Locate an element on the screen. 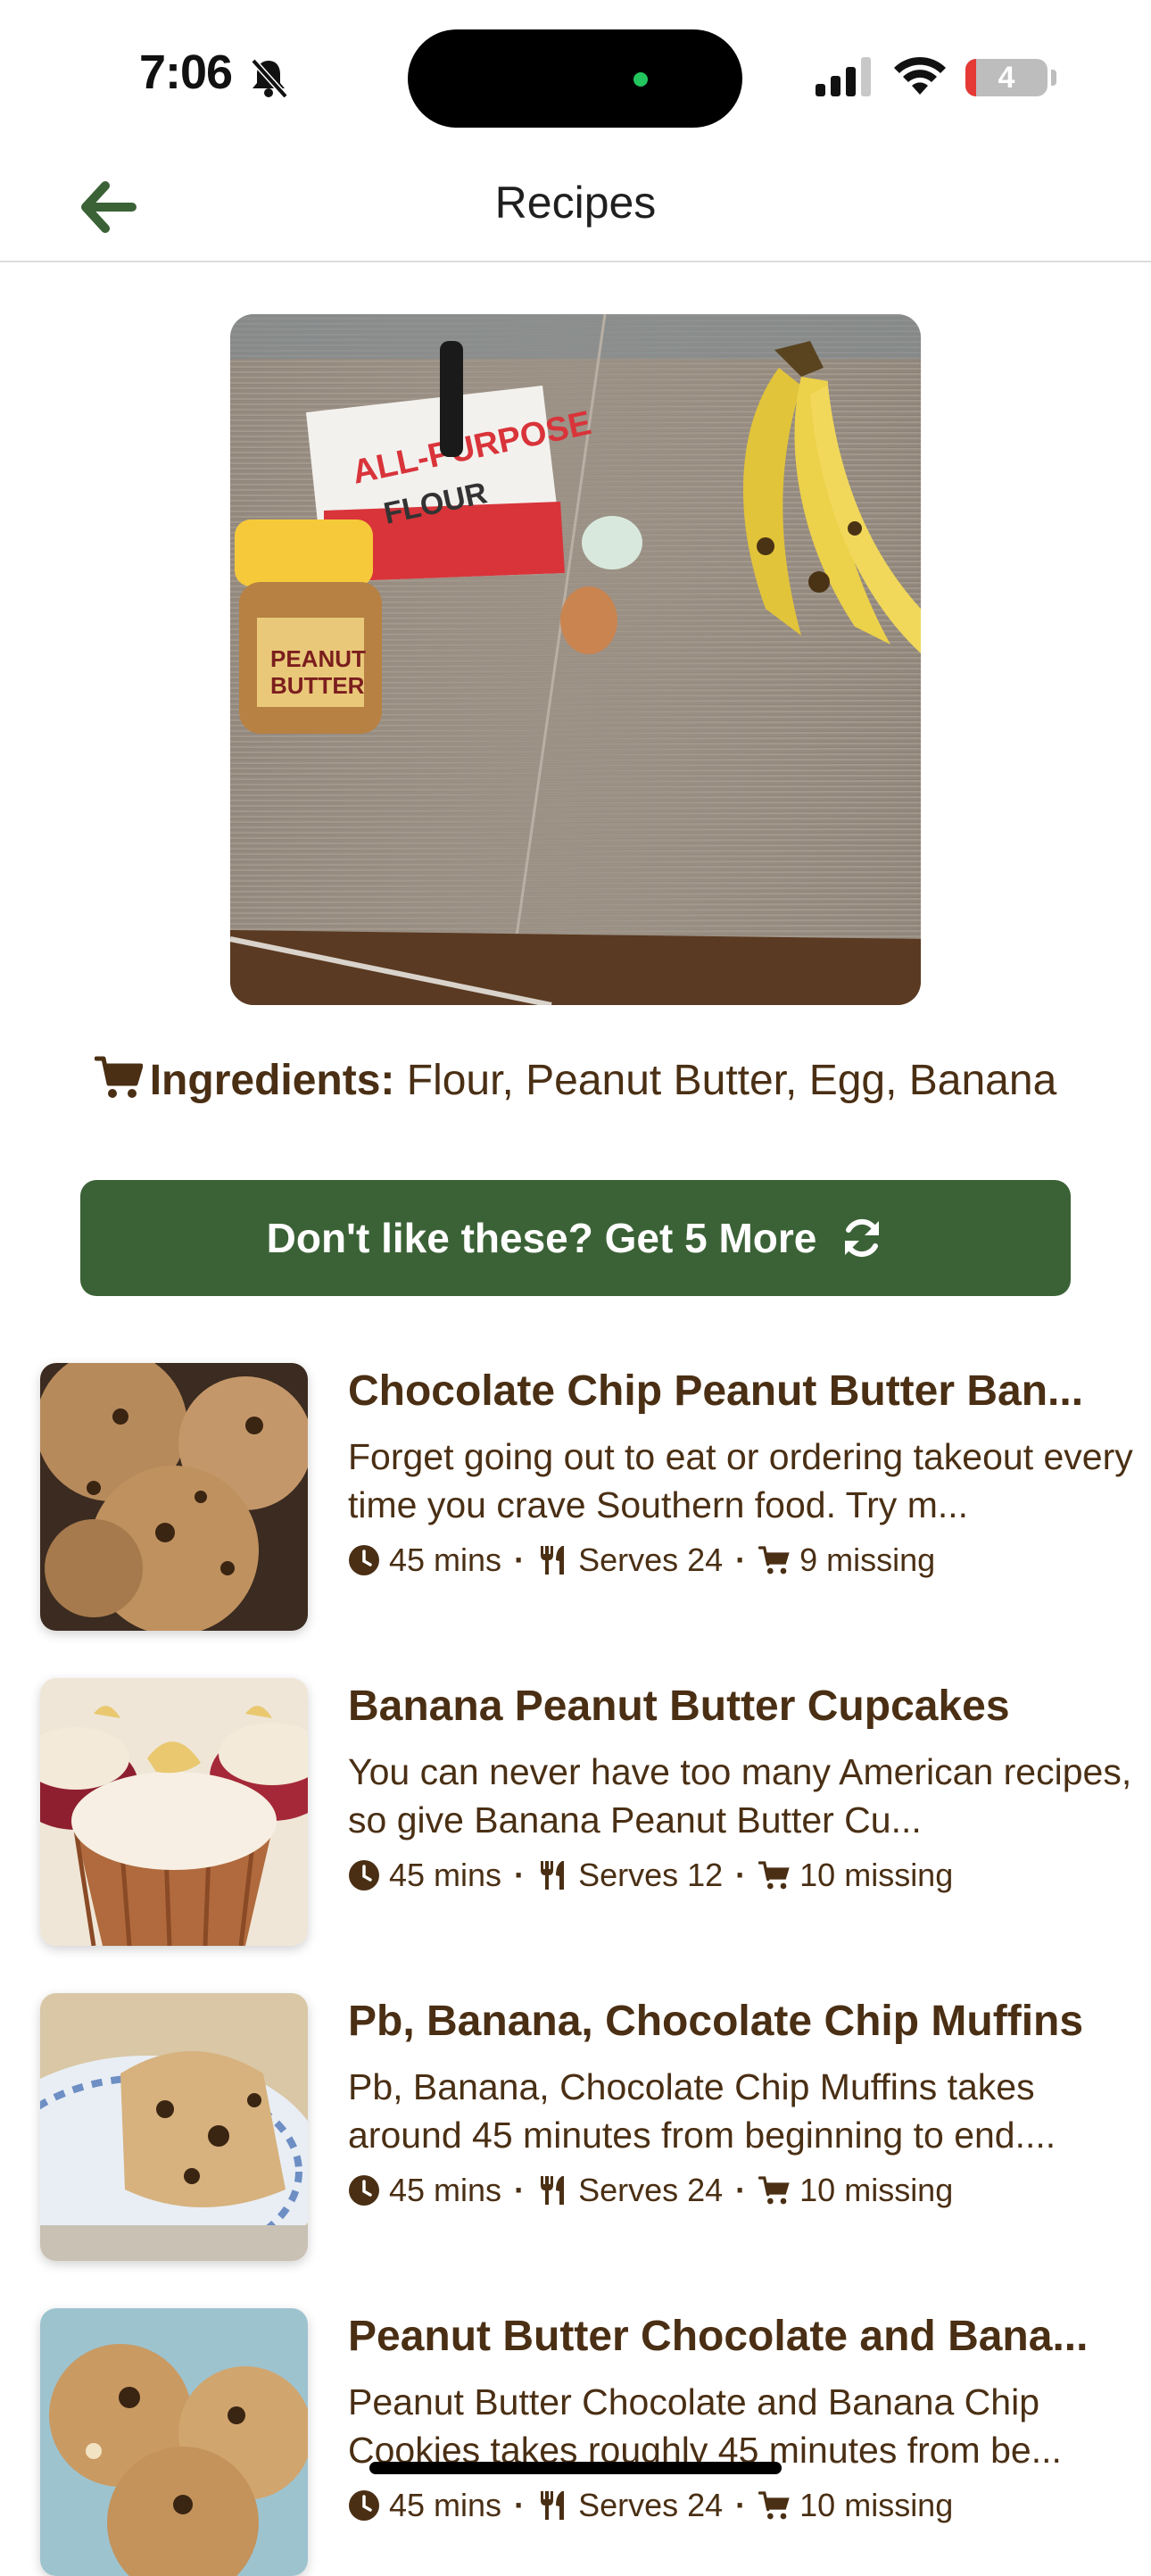 The image size is (1151, 2576). battery-icon: 4 is located at coordinates (1006, 78).